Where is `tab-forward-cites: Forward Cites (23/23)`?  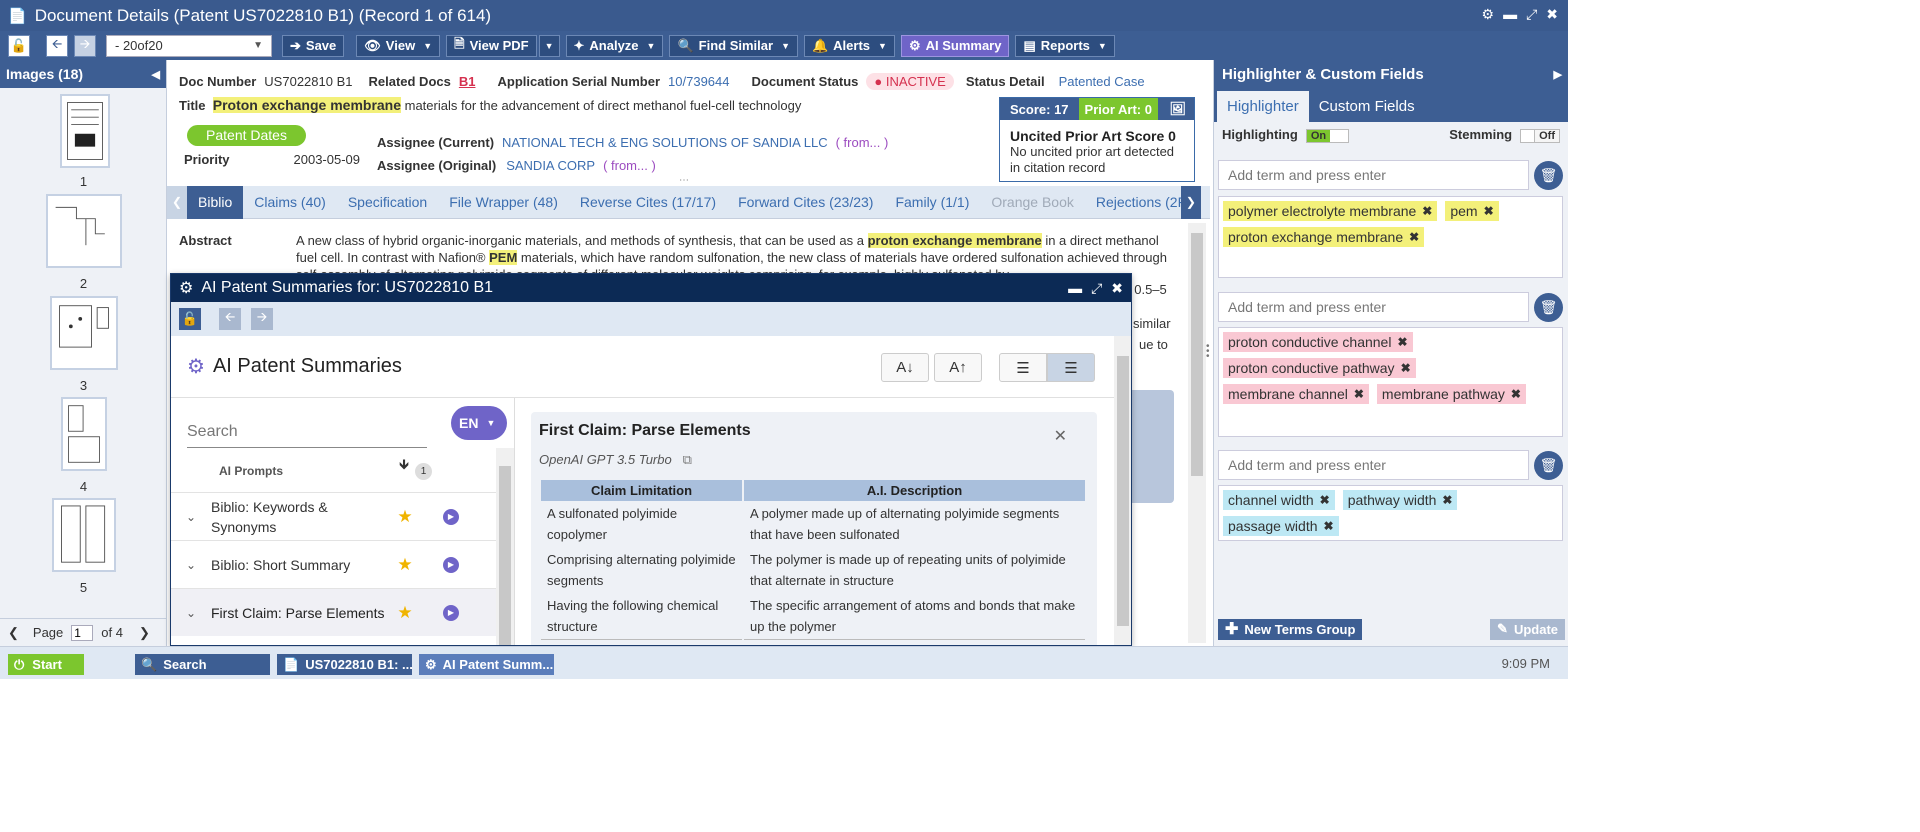
tab-forward-cites: Forward Cites (23/23) is located at coordinates (805, 202).